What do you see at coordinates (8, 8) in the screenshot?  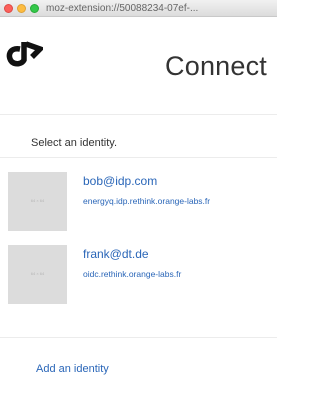 I see `close-window-button` at bounding box center [8, 8].